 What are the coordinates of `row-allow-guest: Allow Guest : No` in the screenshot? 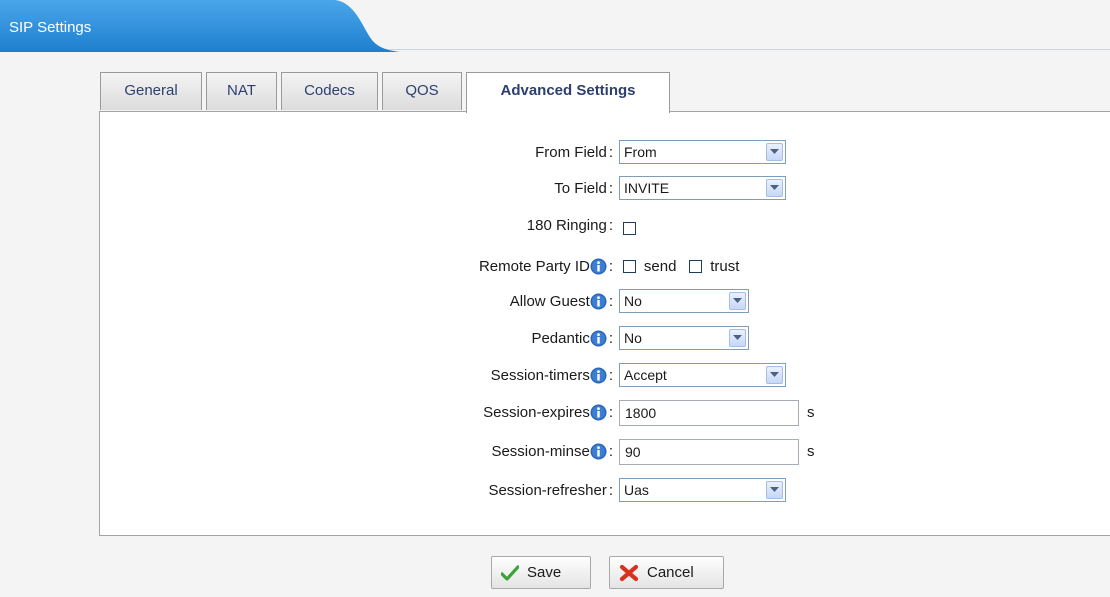 It's located at (605, 302).